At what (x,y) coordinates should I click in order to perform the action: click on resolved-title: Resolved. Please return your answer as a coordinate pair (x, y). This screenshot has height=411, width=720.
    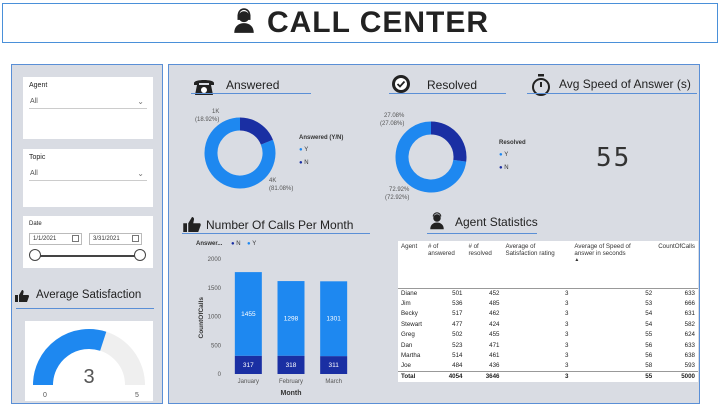
    Looking at the image, I should click on (452, 85).